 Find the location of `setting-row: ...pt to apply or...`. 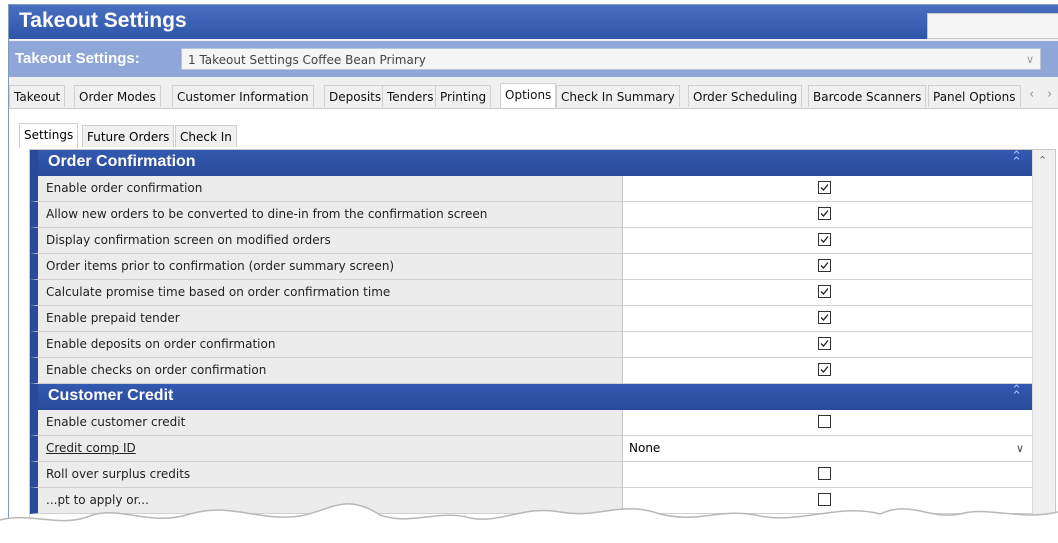

setting-row: ...pt to apply or... is located at coordinates (531, 501).